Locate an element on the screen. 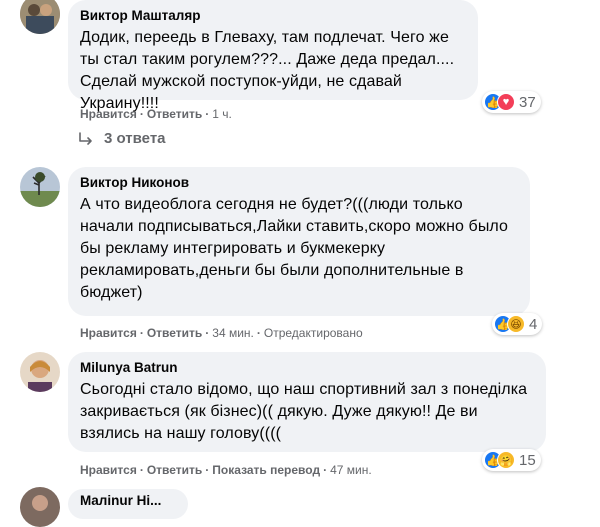  timestamp: 47 мин. is located at coordinates (351, 470).